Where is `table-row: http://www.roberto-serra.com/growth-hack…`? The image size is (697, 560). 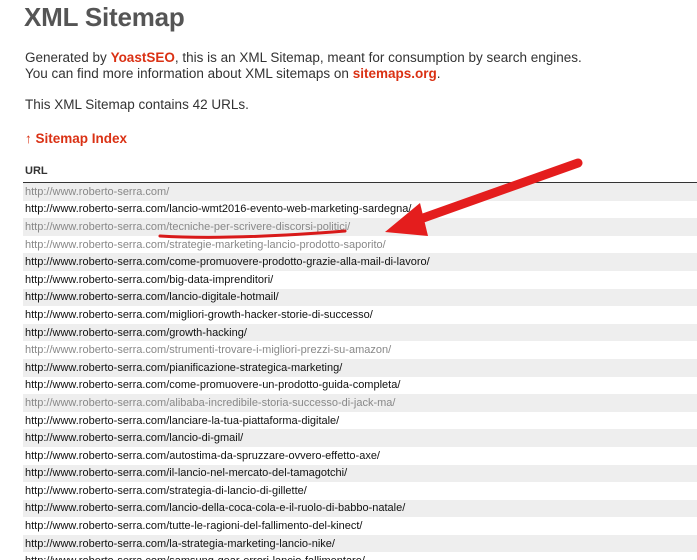 table-row: http://www.roberto-serra.com/growth-hack… is located at coordinates (360, 332).